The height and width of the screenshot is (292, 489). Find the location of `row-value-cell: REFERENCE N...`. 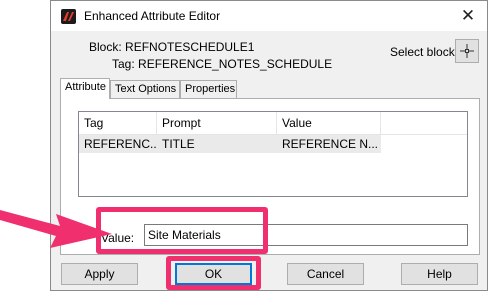

row-value-cell: REFERENCE N... is located at coordinates (330, 144).